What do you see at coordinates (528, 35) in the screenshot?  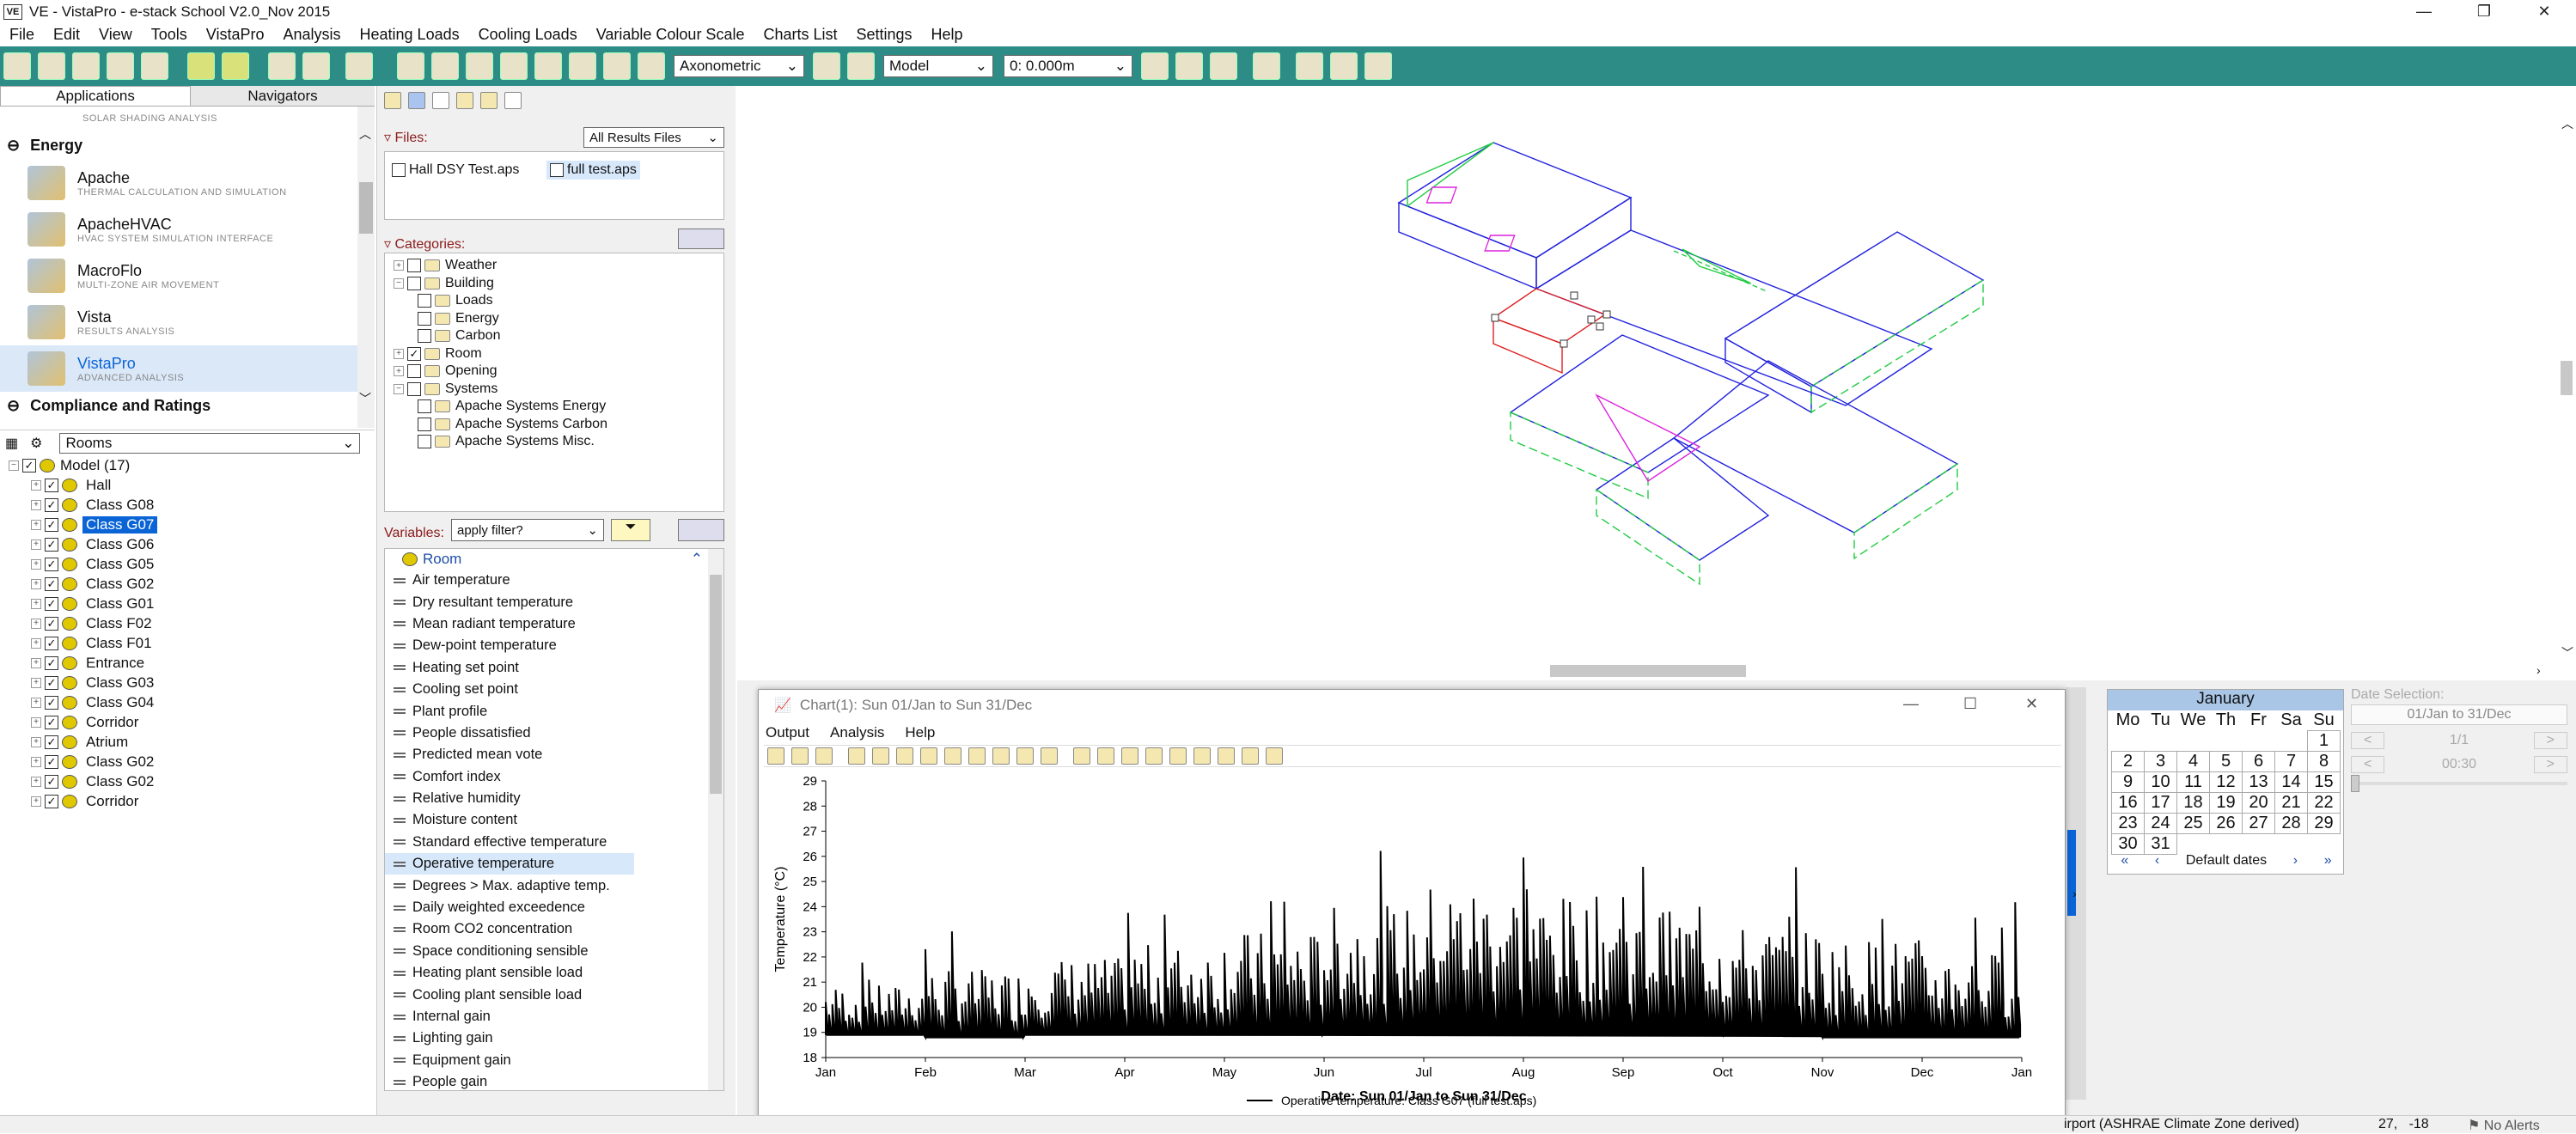 I see `menu-cooling-loads: Cooling Loads` at bounding box center [528, 35].